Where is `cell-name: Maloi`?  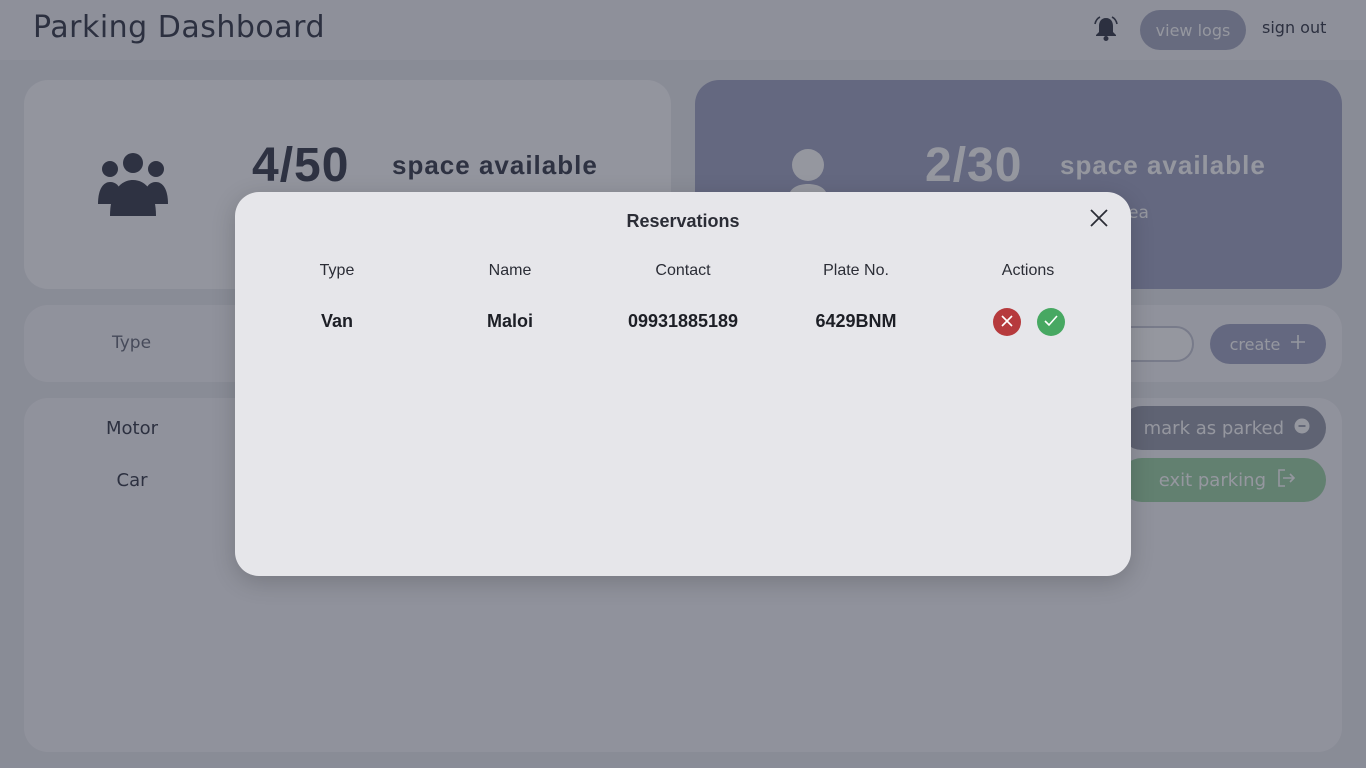 cell-name: Maloi is located at coordinates (509, 321).